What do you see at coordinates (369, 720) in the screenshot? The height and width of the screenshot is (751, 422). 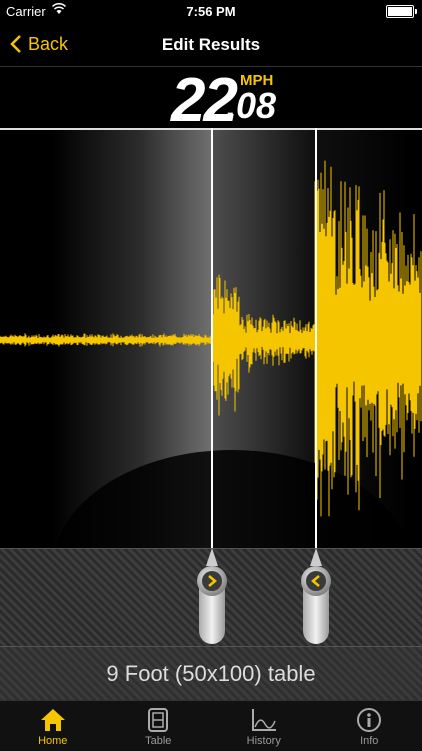 I see `info-icon` at bounding box center [369, 720].